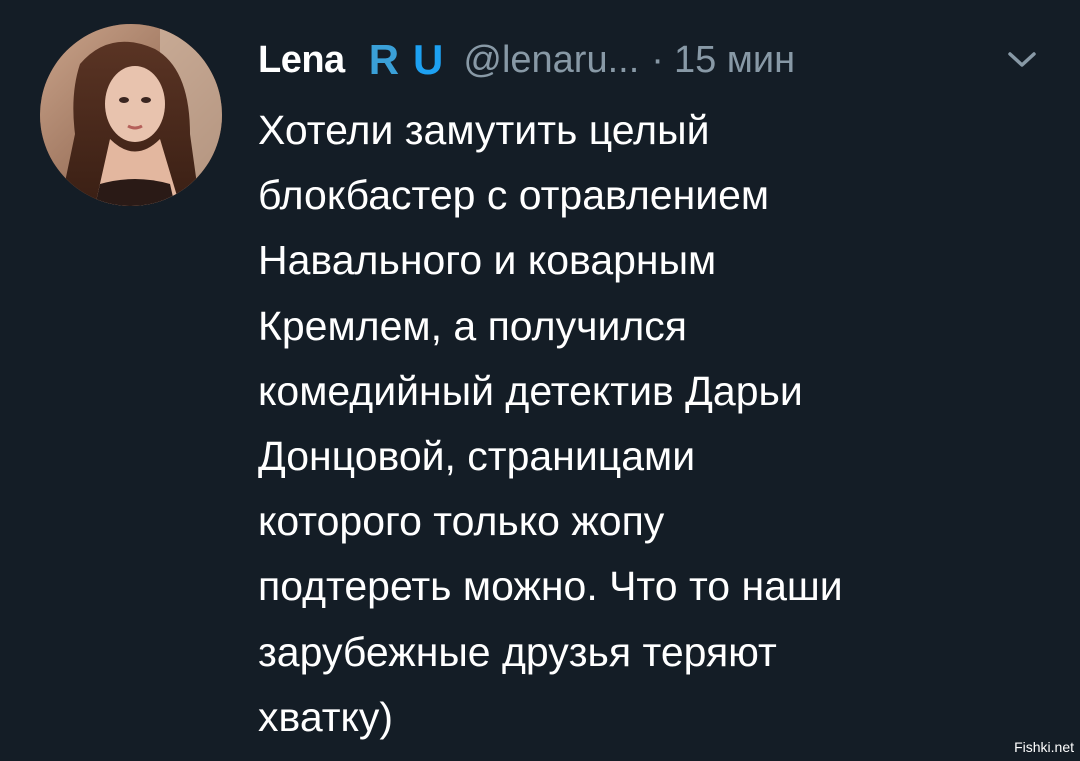 The height and width of the screenshot is (761, 1080). I want to click on flag-letter-r: R, so click(386, 59).